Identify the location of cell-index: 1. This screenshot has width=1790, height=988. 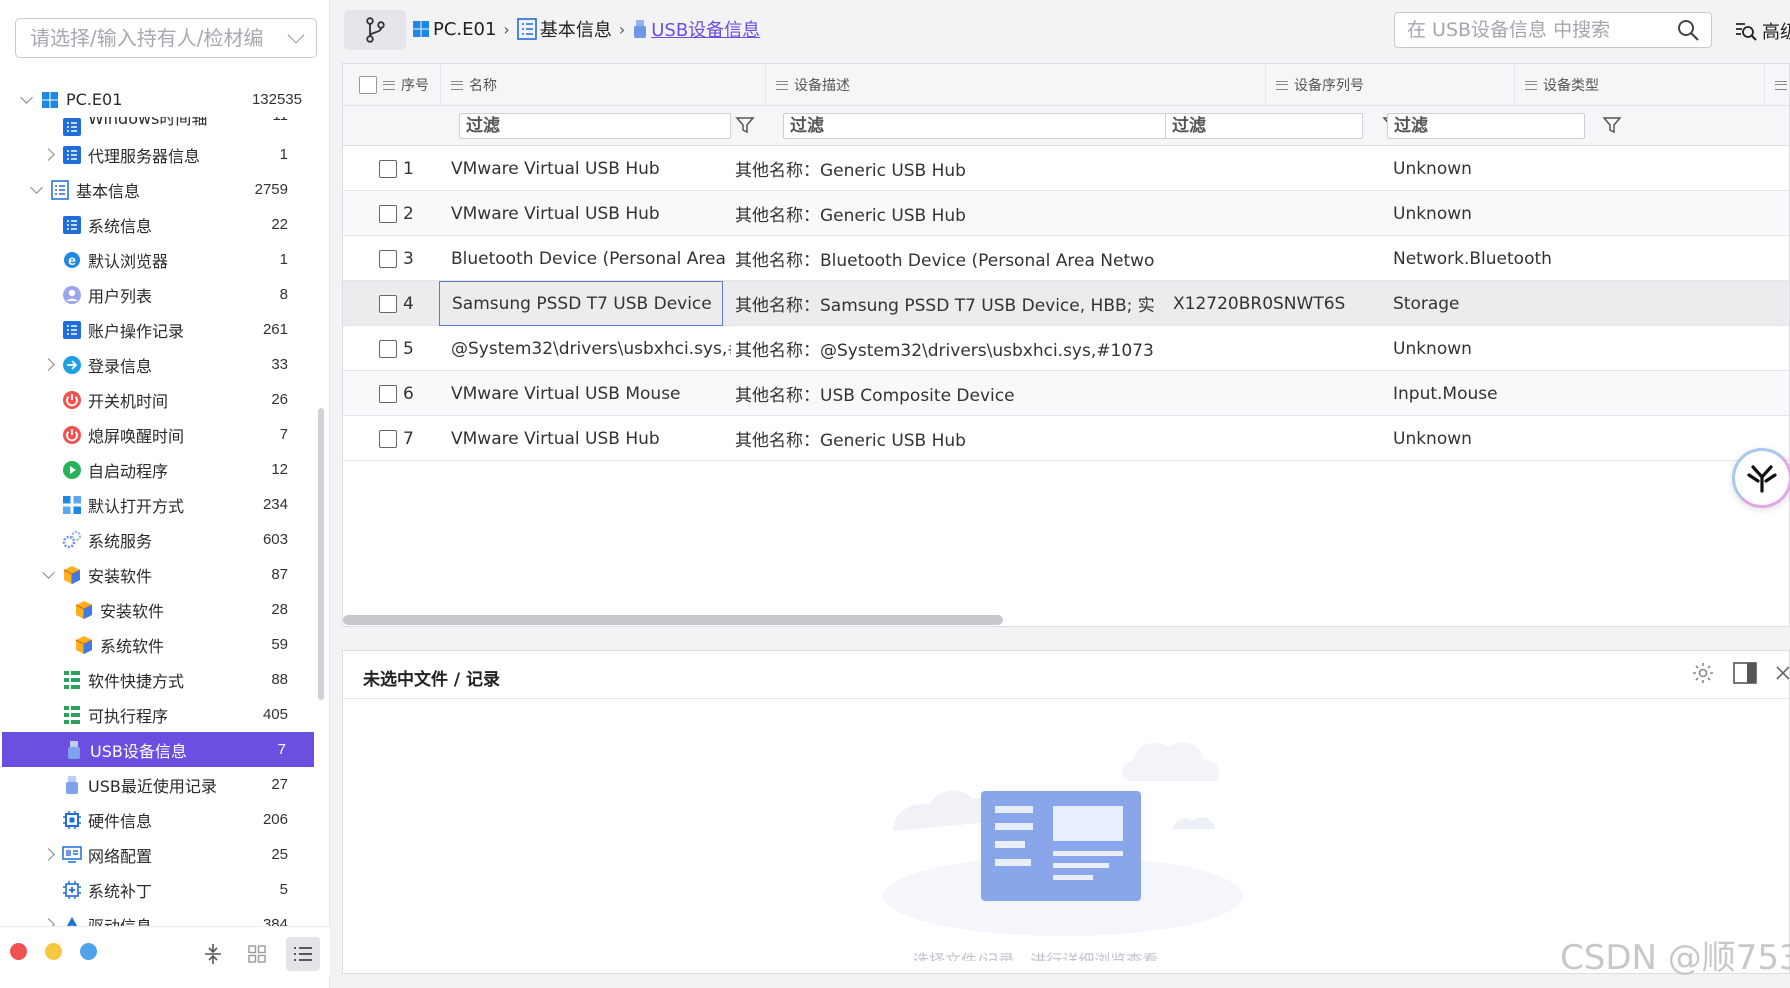
(409, 168).